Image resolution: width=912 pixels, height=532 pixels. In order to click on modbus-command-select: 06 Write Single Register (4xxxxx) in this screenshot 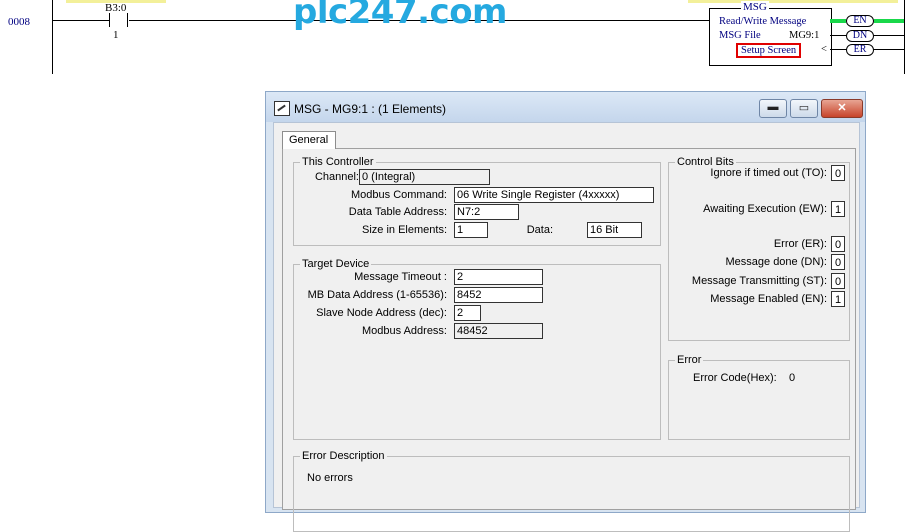, I will do `click(554, 195)`.